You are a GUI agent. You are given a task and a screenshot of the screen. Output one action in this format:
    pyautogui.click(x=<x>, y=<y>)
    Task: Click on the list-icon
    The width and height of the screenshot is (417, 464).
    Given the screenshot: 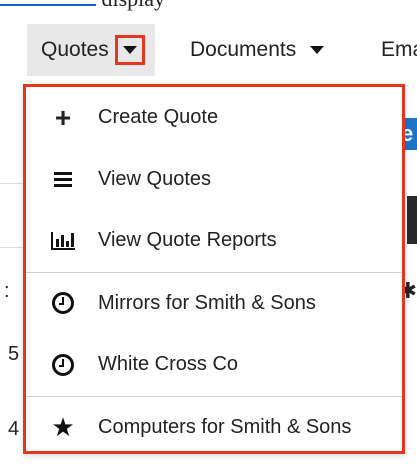 What is the action you would take?
    pyautogui.click(x=63, y=179)
    